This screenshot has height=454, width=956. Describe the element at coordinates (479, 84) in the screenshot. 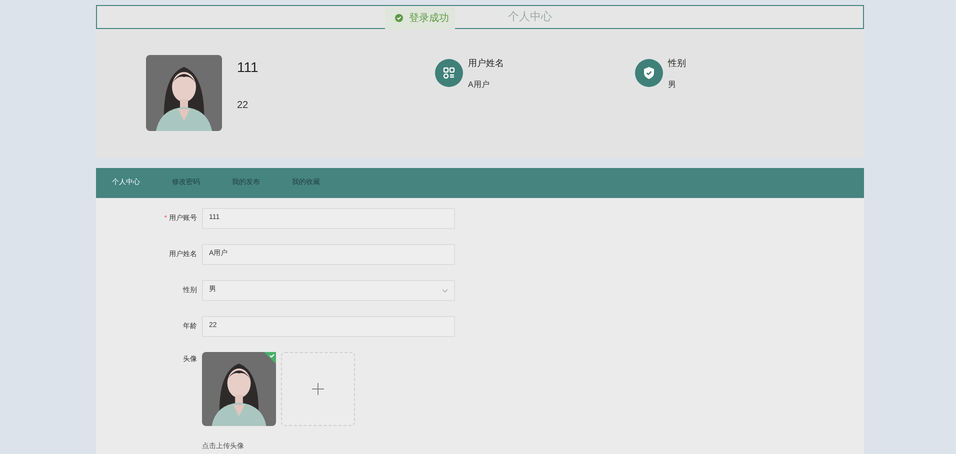

I see `stat-value: A用户` at that location.